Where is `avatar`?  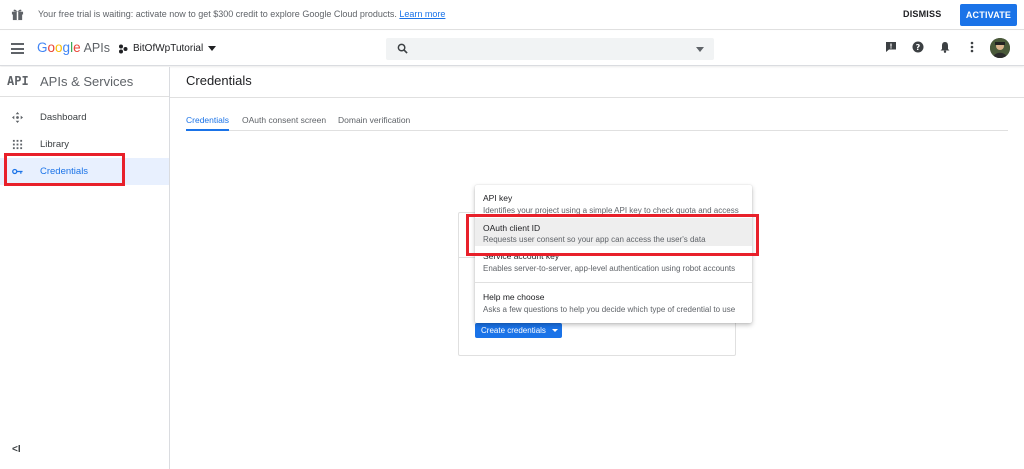 avatar is located at coordinates (1000, 48).